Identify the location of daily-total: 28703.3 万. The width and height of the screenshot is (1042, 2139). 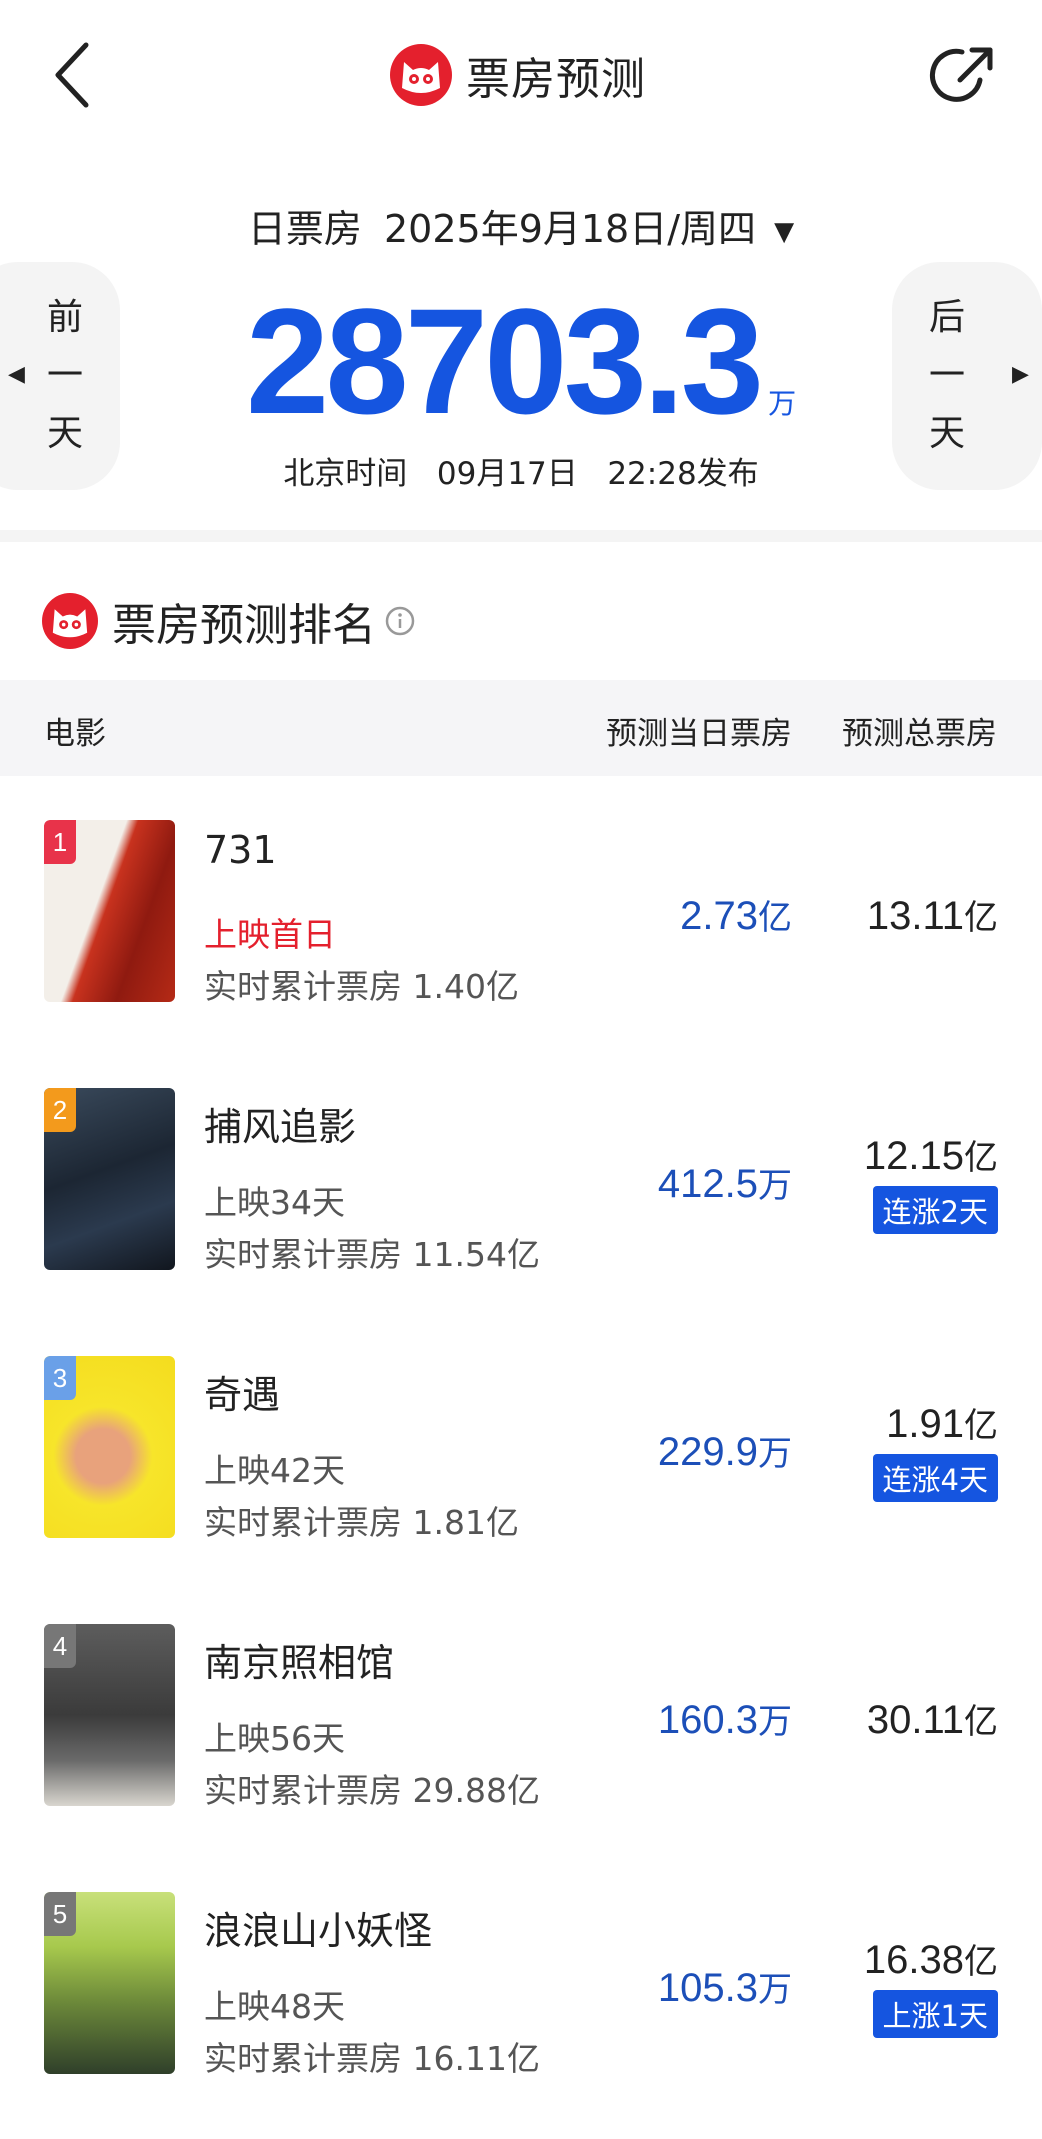
(521, 361).